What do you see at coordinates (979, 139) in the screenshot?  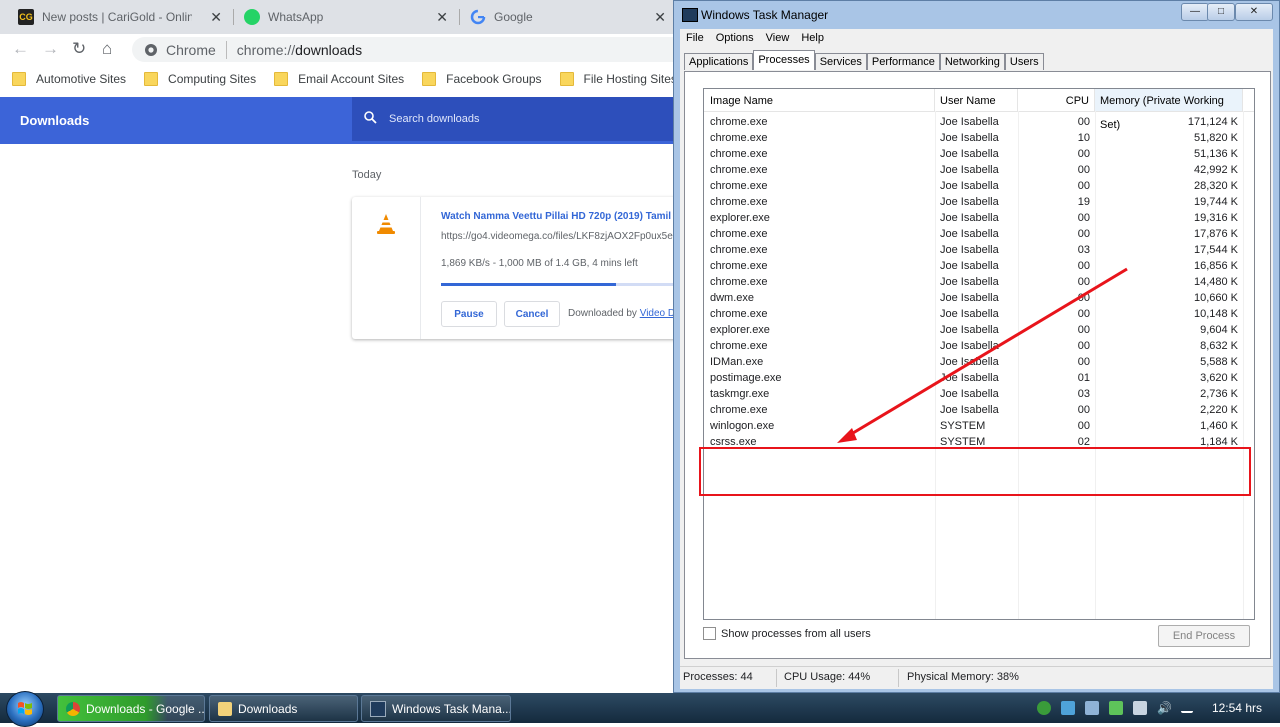 I see `process-row: chrome.exe Joe Isabella 10 51,820 K` at bounding box center [979, 139].